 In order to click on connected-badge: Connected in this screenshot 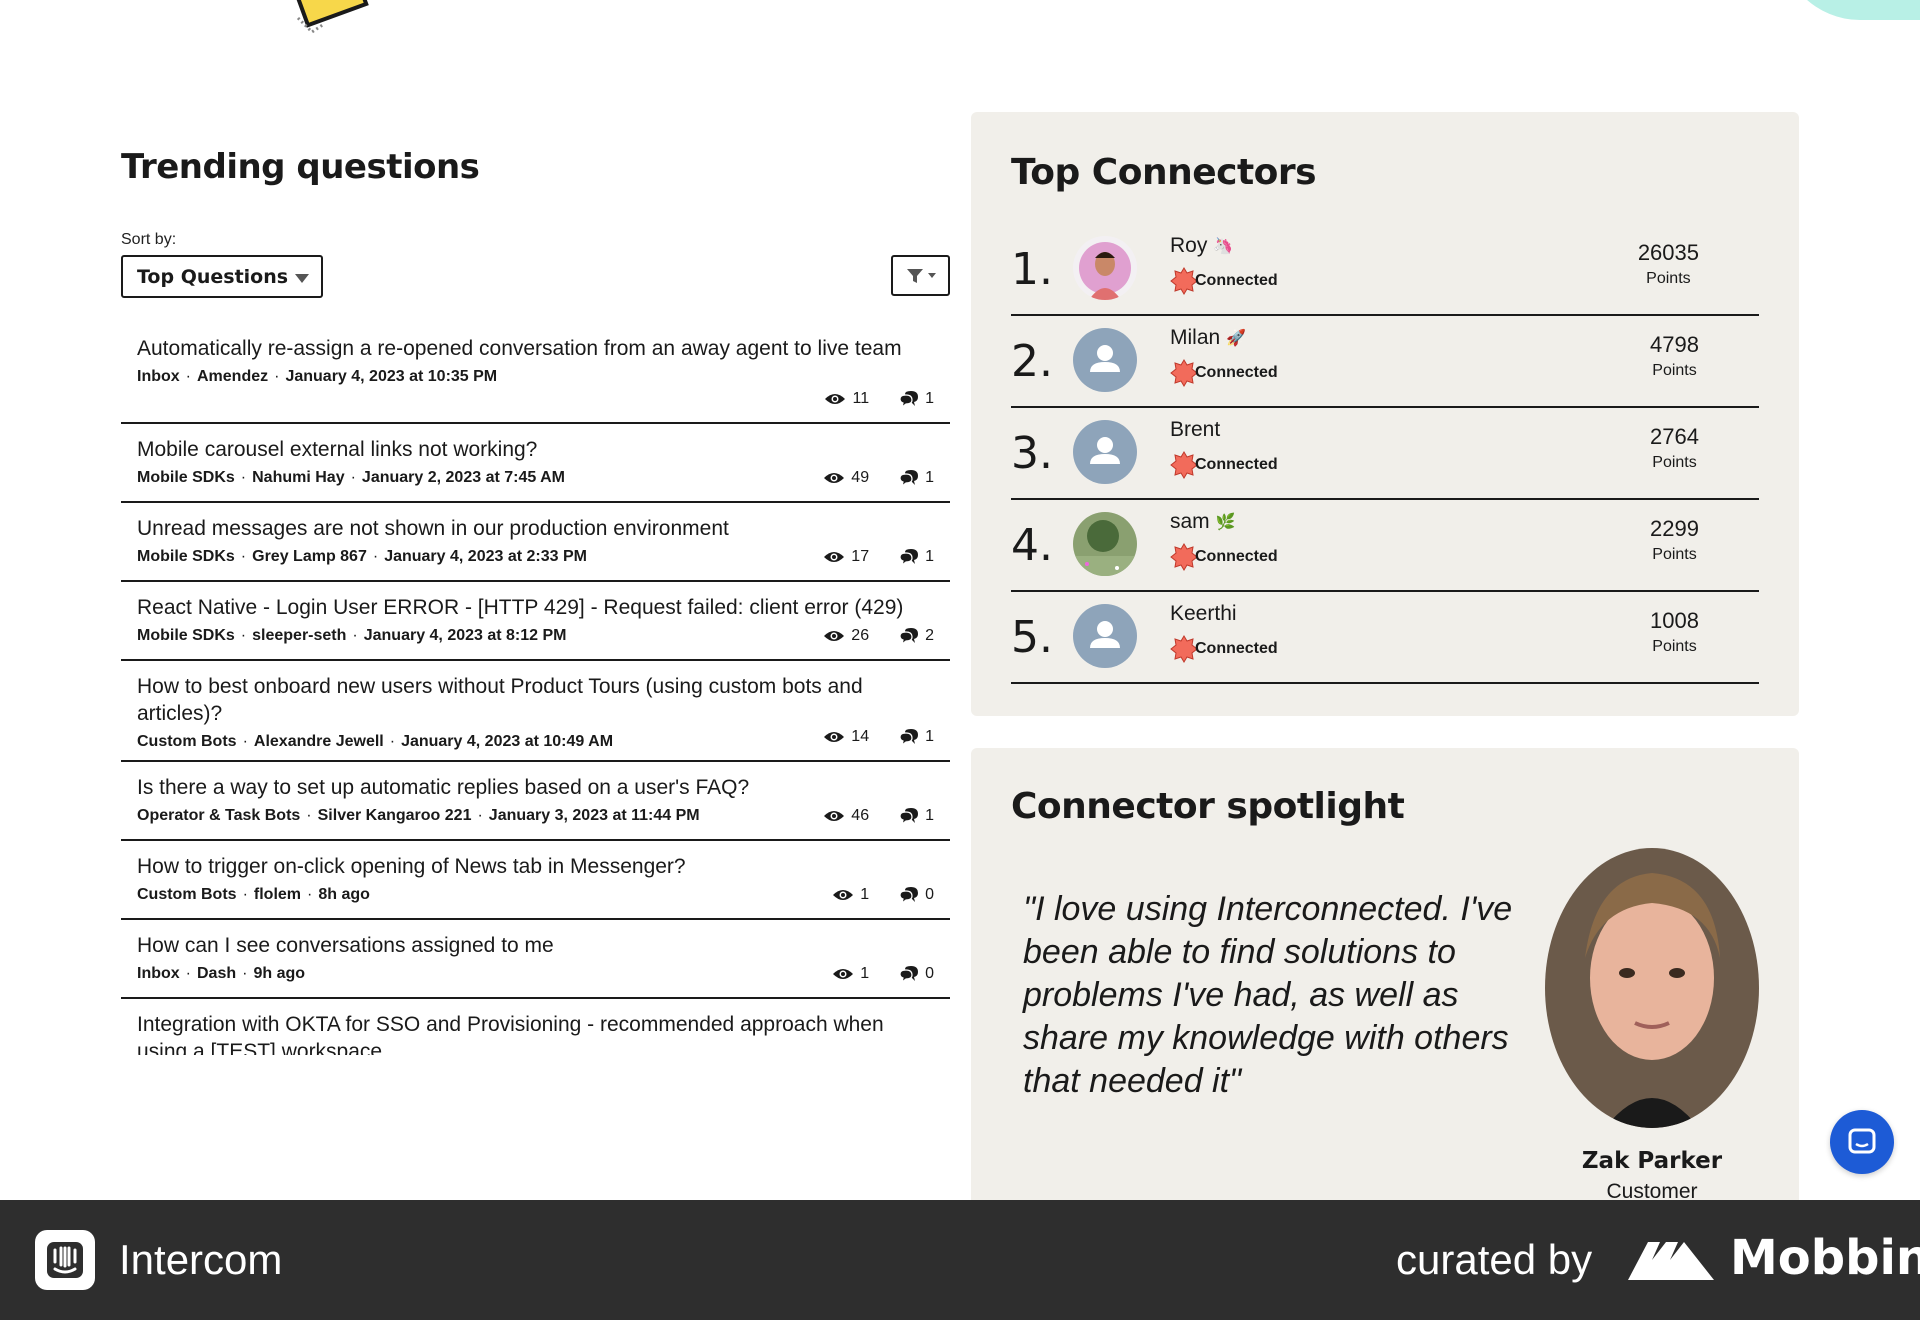, I will do `click(1224, 557)`.